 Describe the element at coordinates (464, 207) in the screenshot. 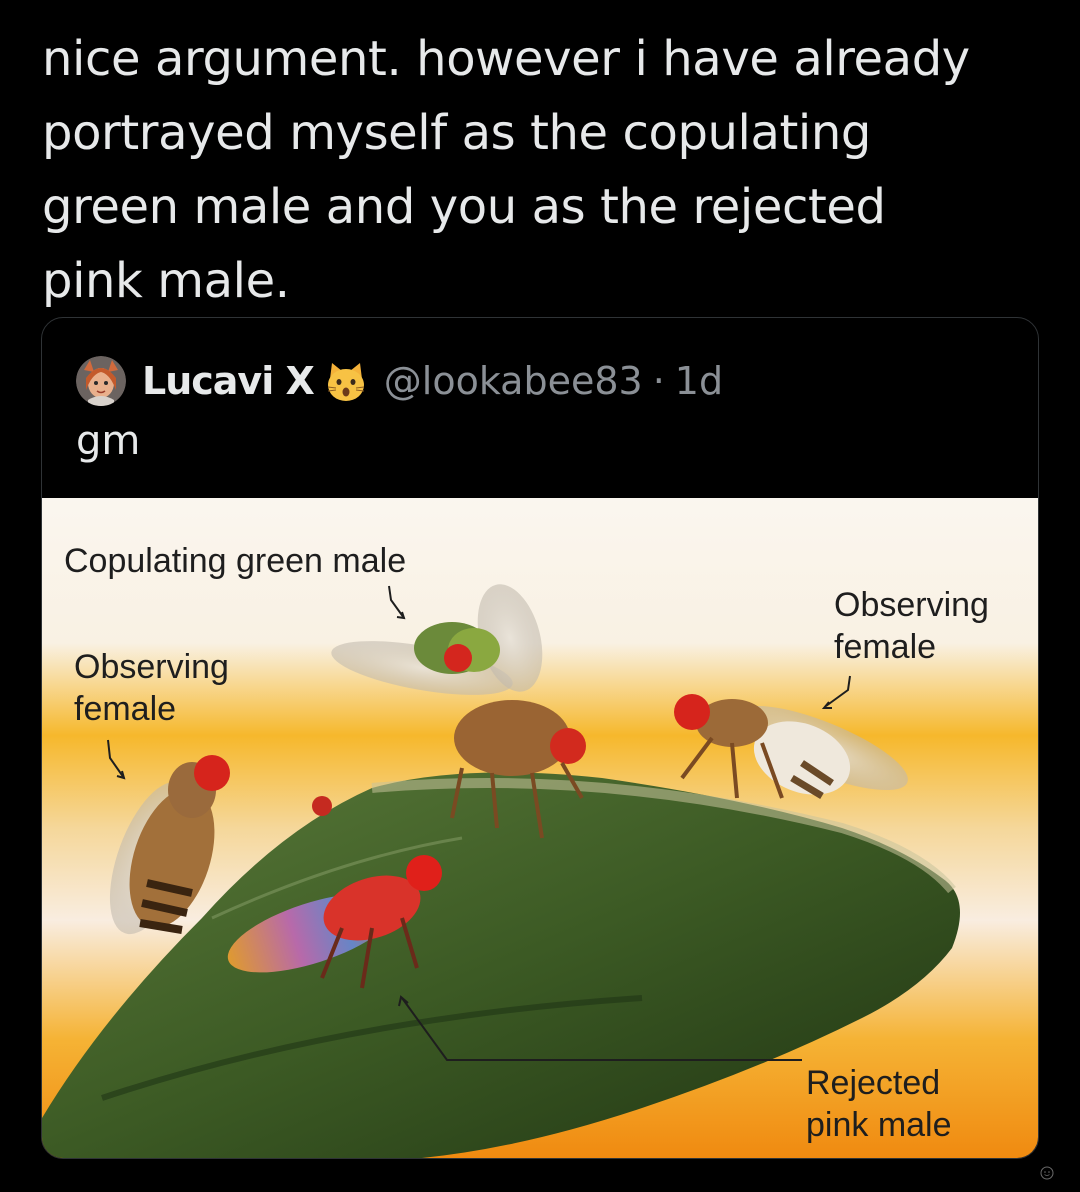

I see `tweet-text-line: green male and you as the rejected` at that location.